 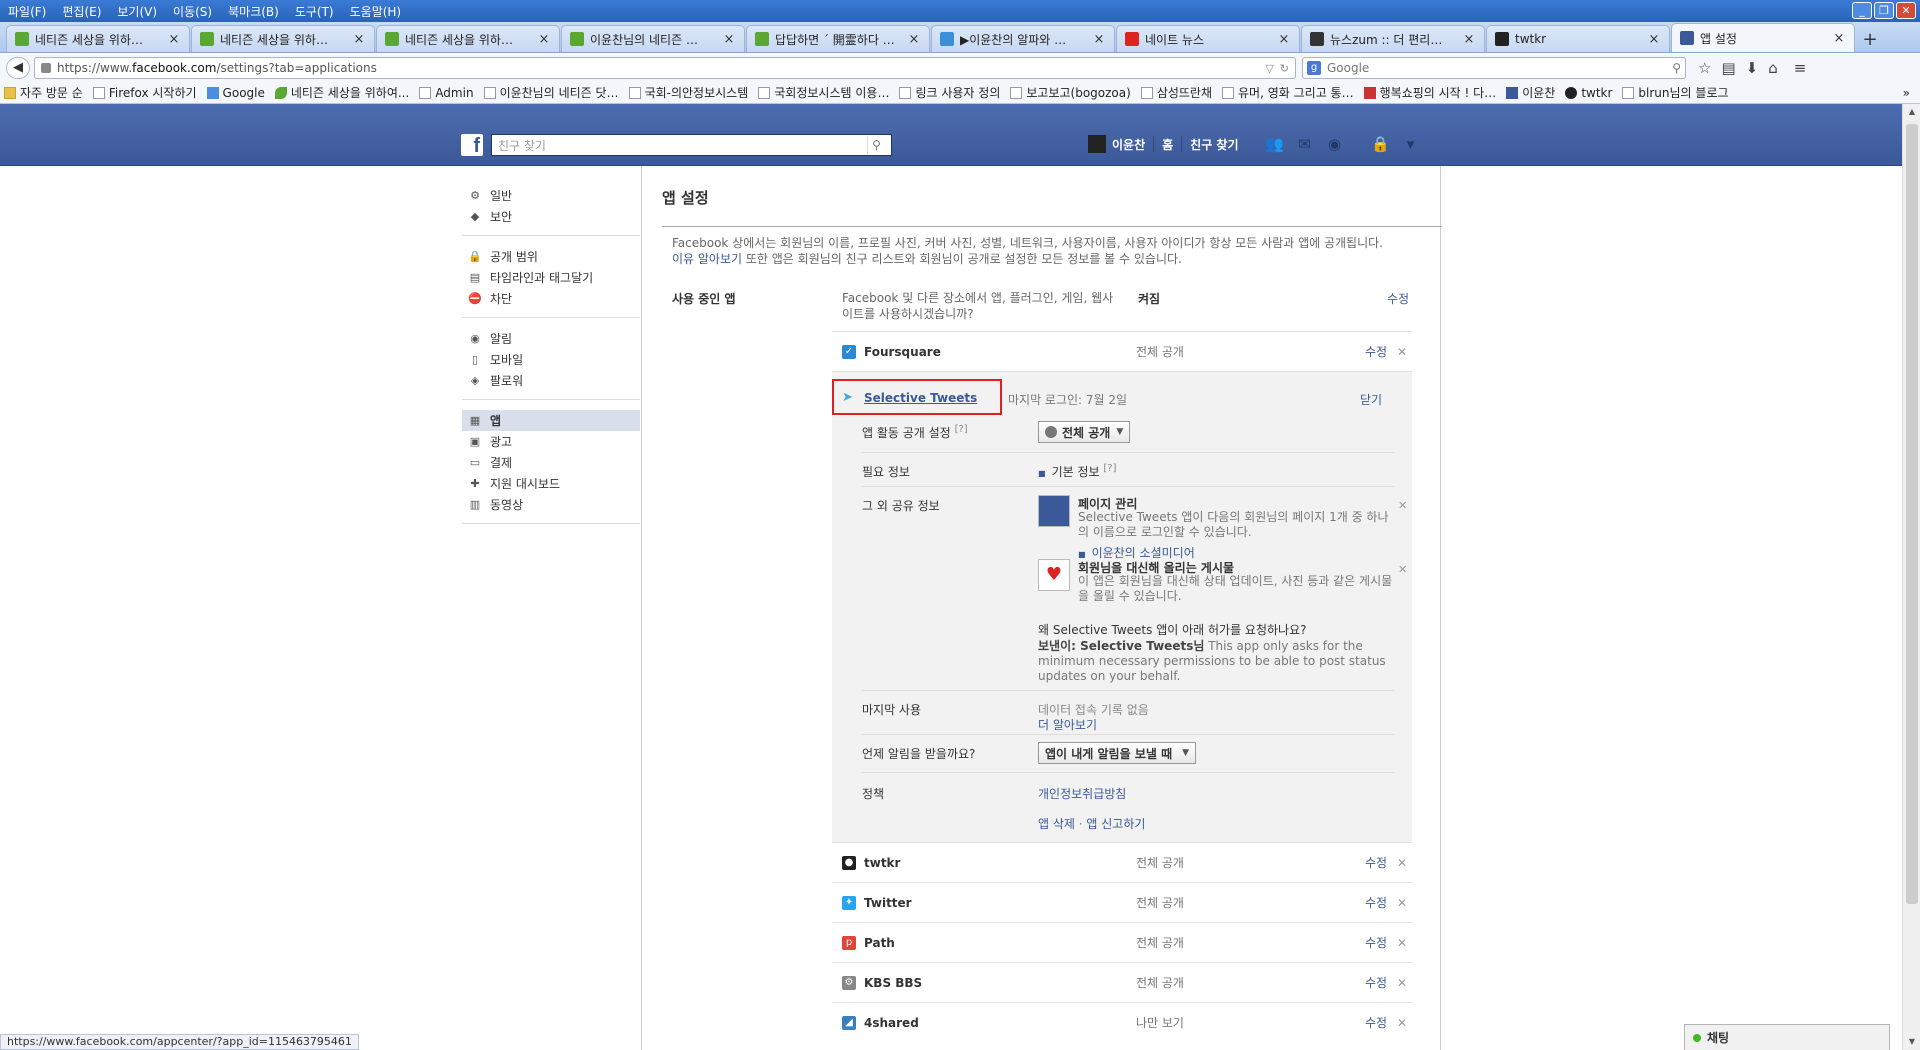 I want to click on bookmarks-menu-icon: ▤, so click(x=1728, y=68).